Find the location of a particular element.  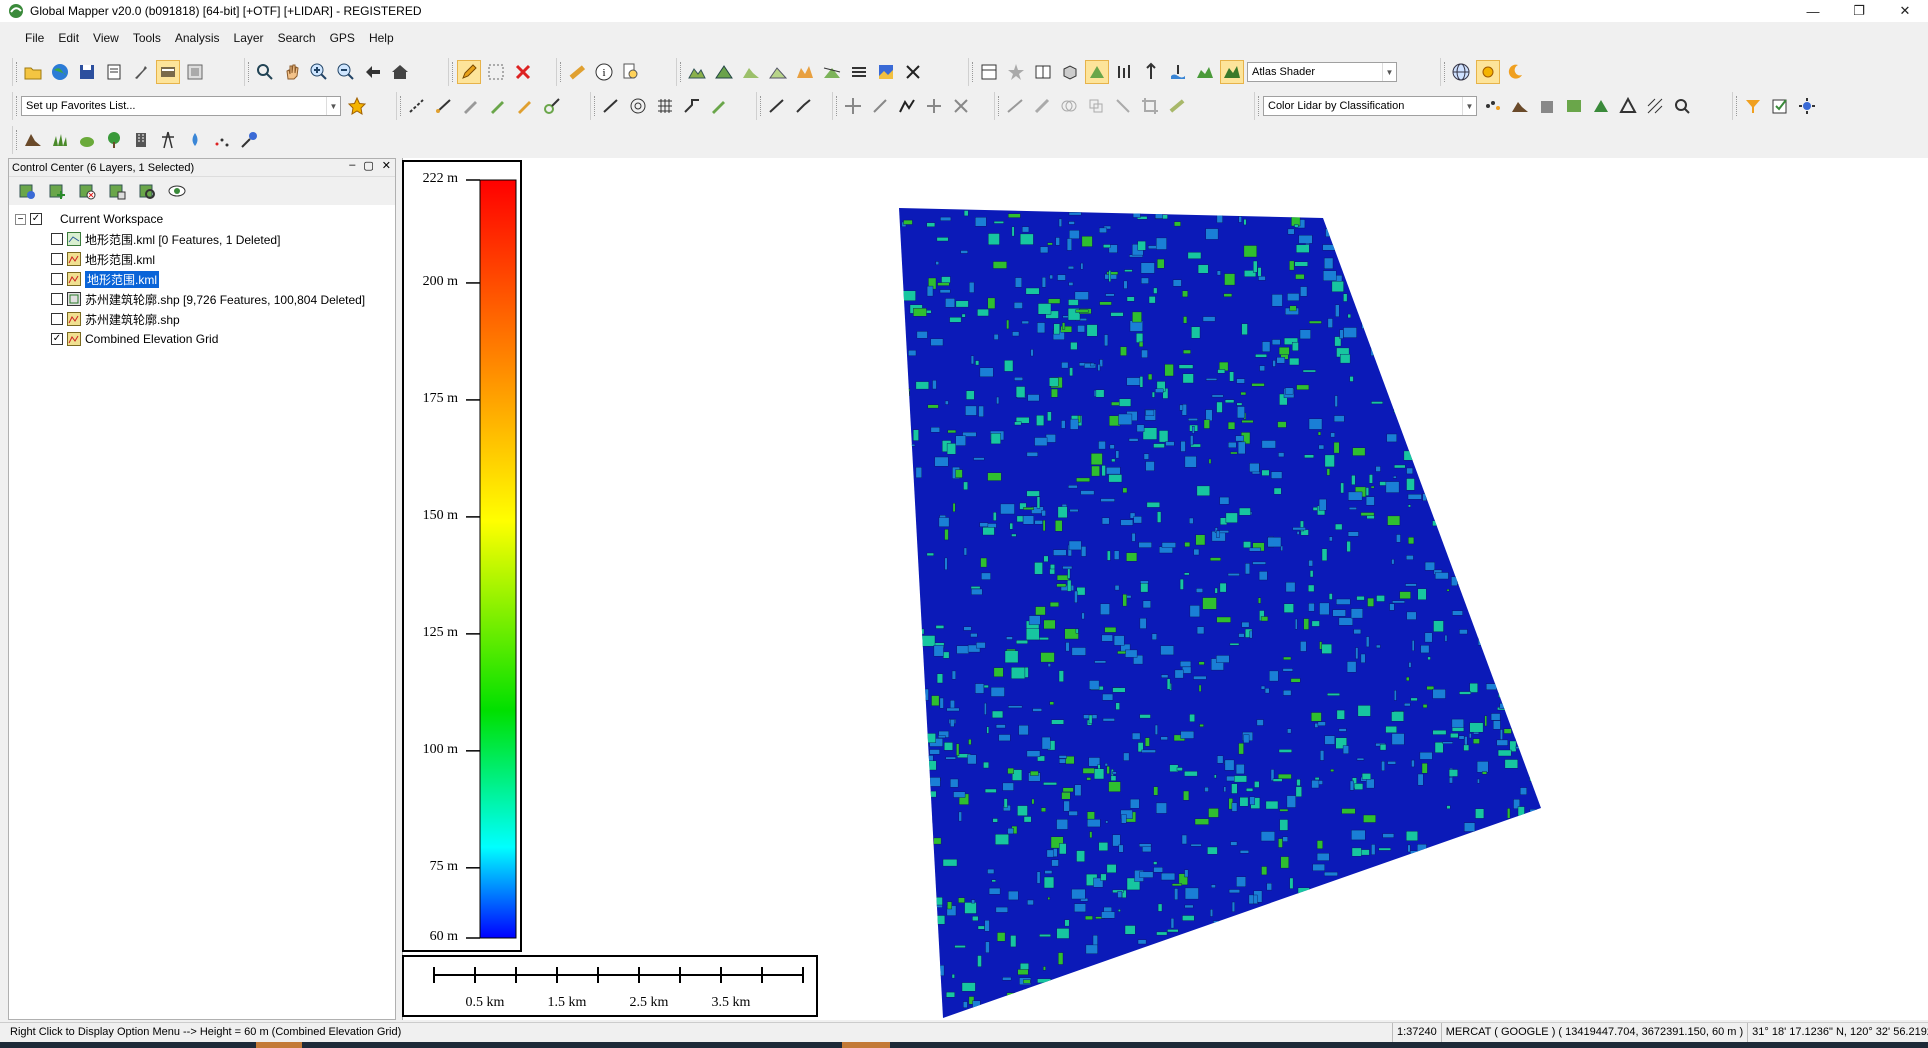

info-tool-button: i is located at coordinates (604, 72).